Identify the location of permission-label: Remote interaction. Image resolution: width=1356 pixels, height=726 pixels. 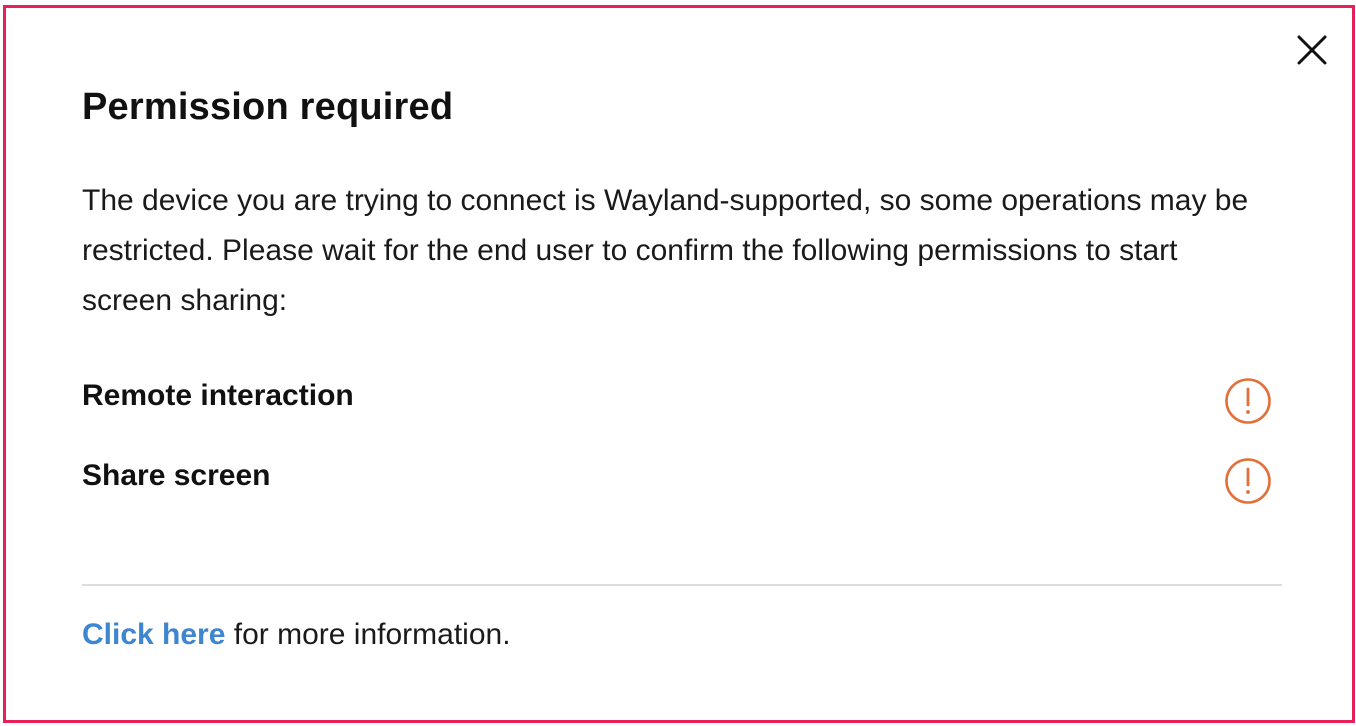
(218, 395).